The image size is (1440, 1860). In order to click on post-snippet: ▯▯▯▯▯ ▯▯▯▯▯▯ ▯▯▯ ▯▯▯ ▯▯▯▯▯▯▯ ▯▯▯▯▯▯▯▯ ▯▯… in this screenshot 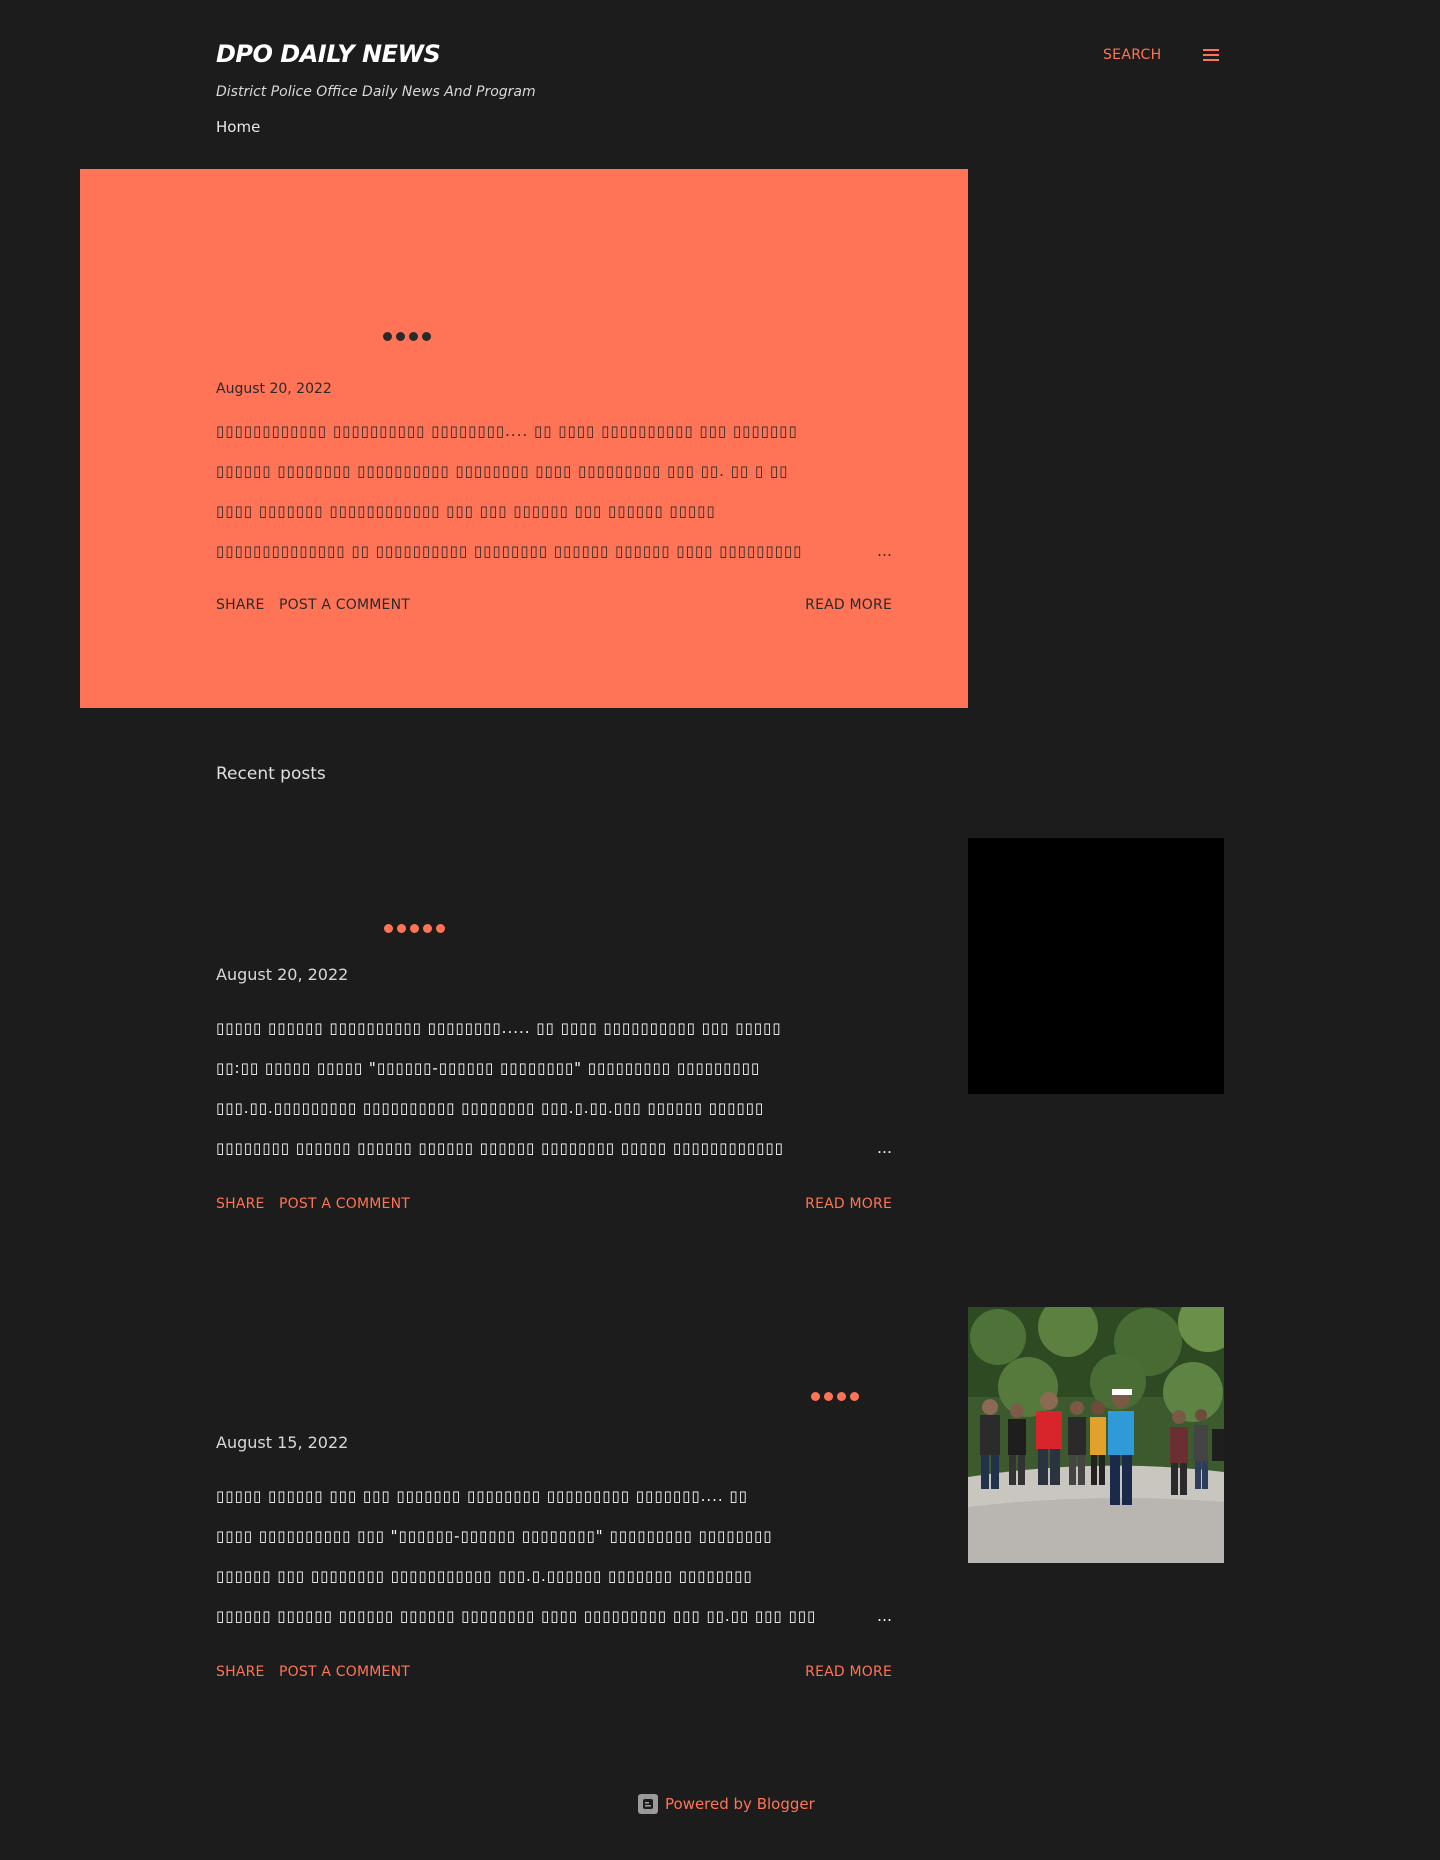, I will do `click(554, 1556)`.